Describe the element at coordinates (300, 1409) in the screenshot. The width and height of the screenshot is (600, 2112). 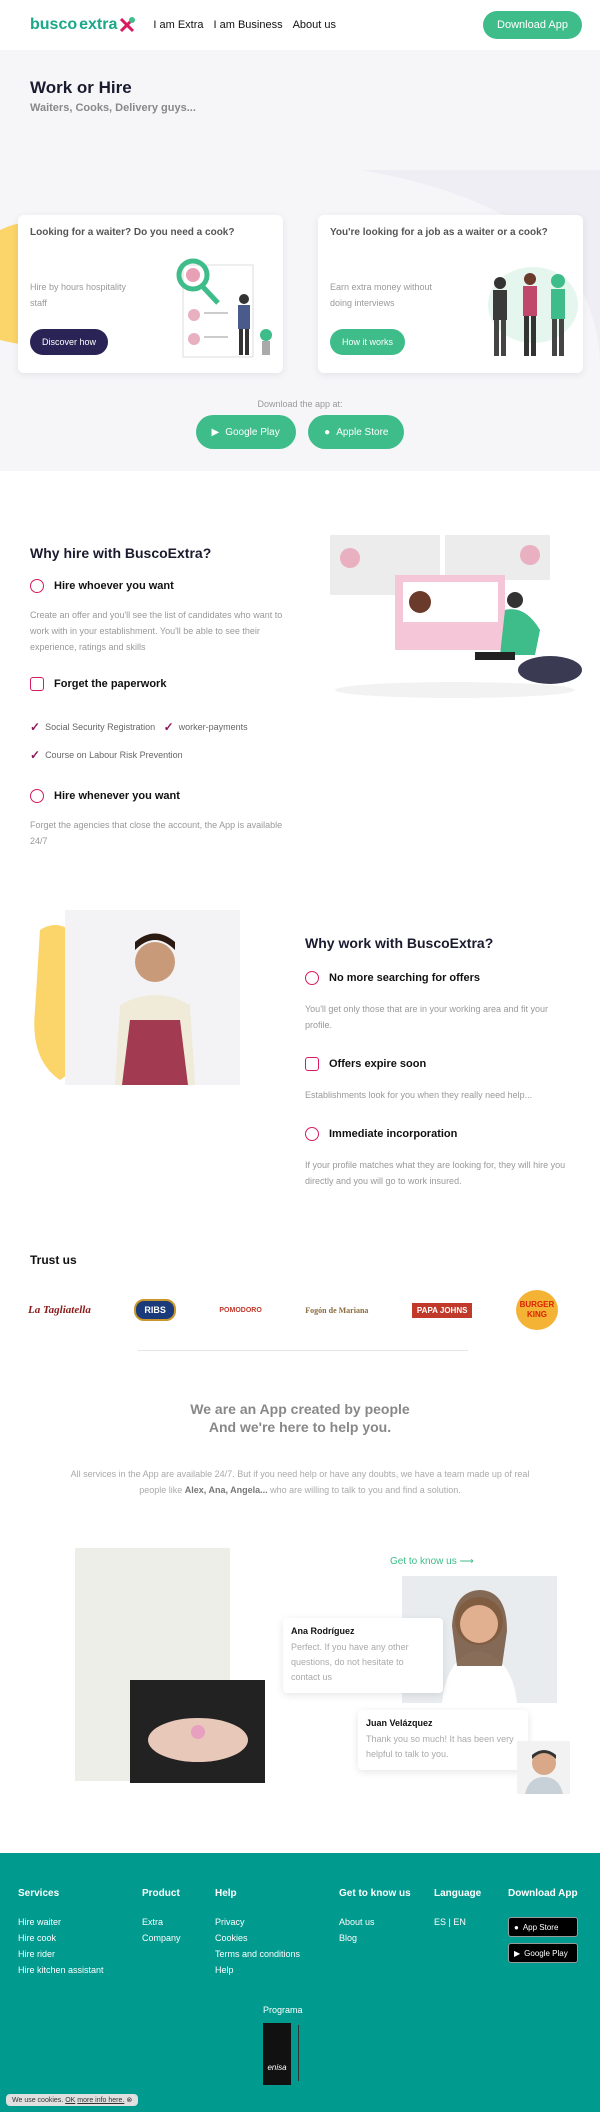
I see `help-title-1: We are an App created by people` at that location.